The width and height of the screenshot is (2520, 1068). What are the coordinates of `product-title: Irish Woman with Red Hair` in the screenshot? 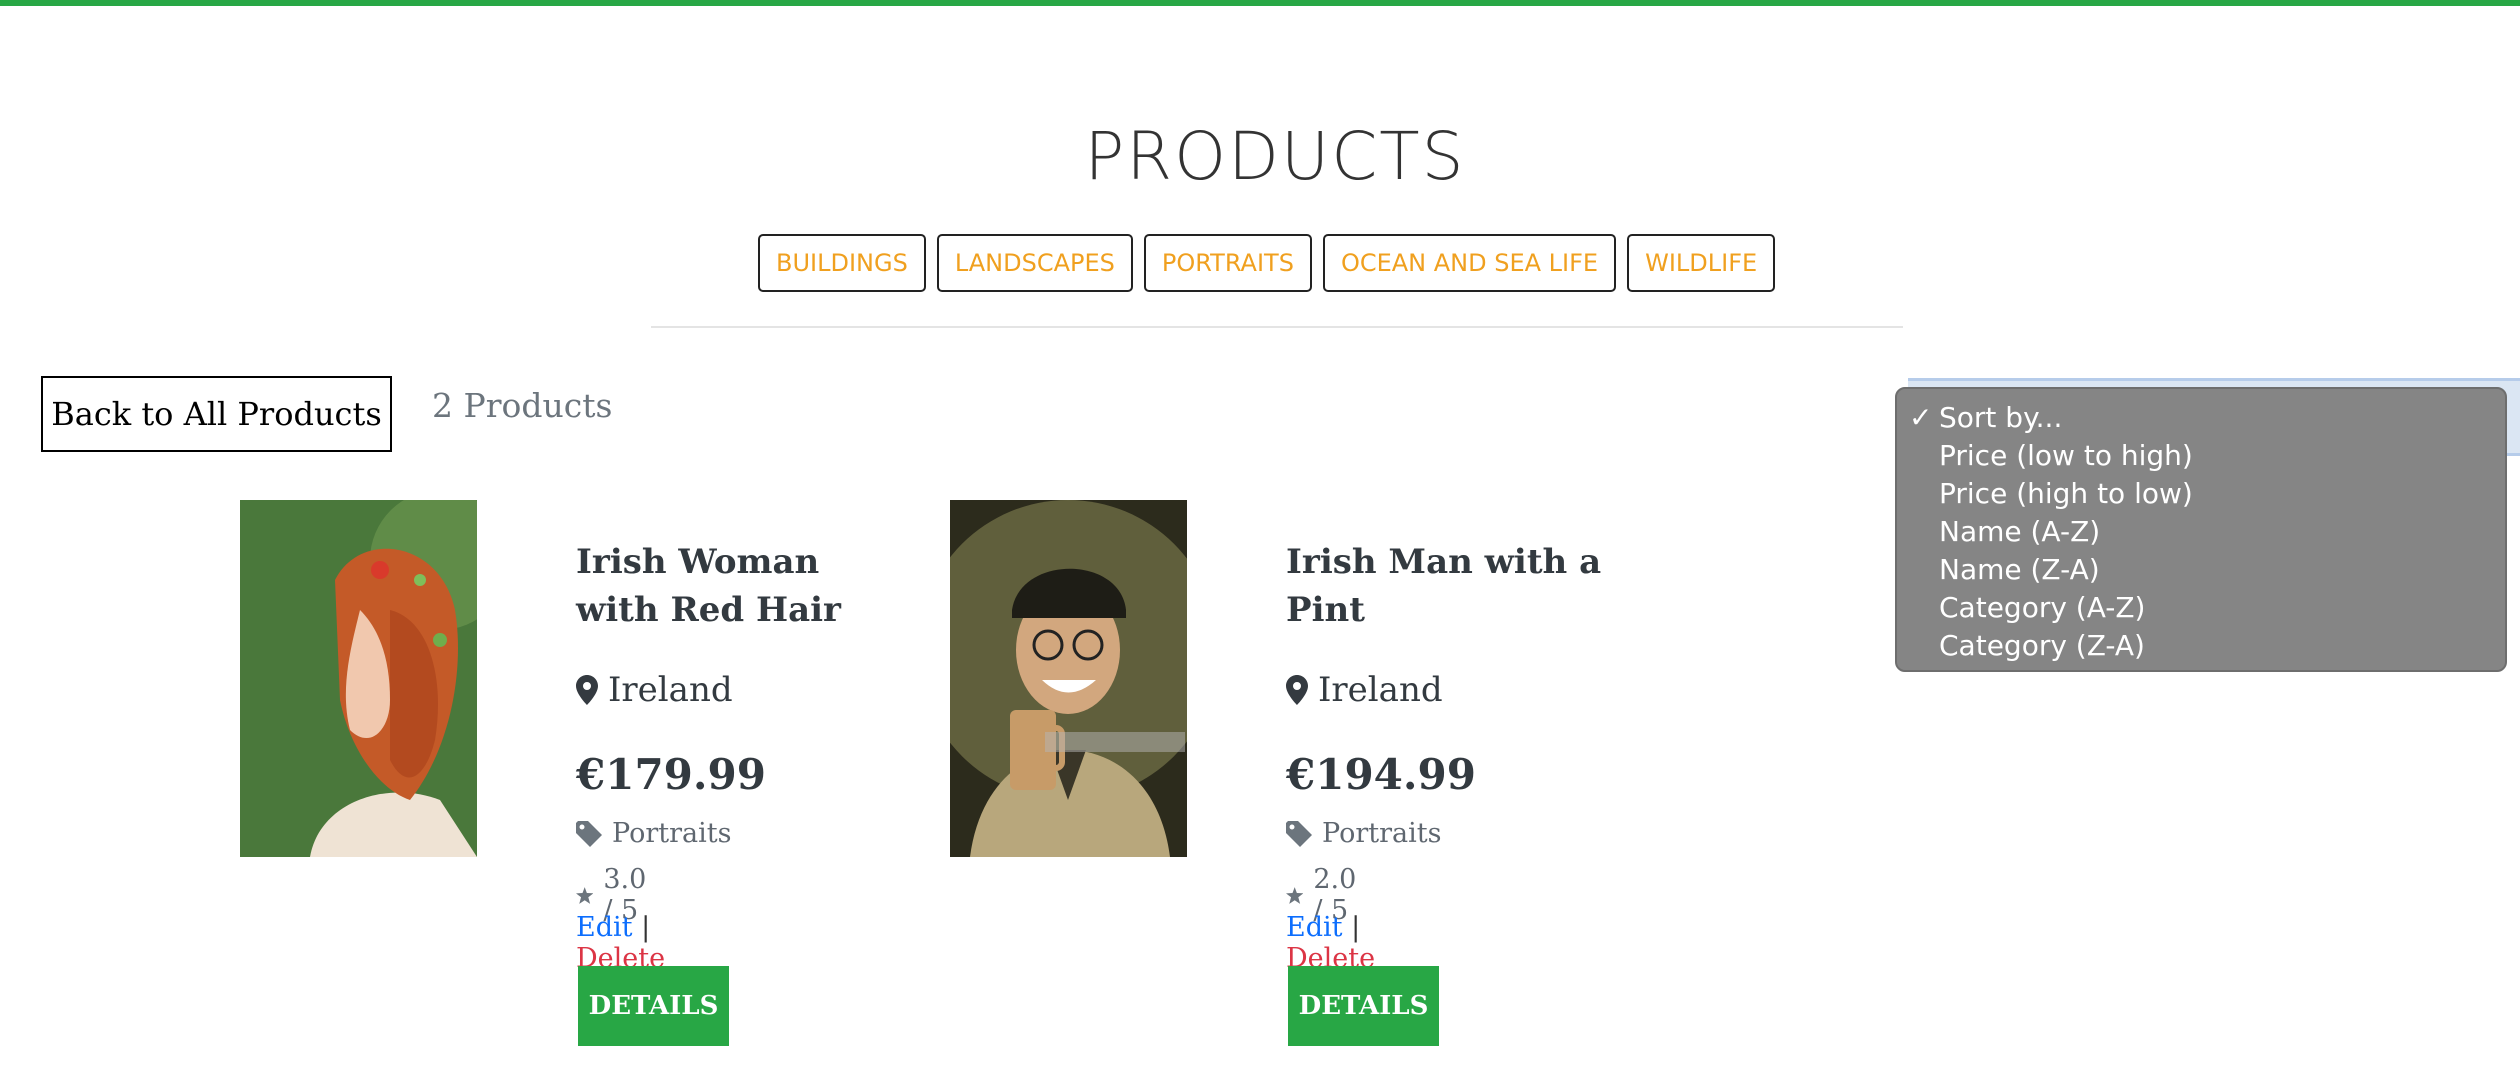 It's located at (736, 586).